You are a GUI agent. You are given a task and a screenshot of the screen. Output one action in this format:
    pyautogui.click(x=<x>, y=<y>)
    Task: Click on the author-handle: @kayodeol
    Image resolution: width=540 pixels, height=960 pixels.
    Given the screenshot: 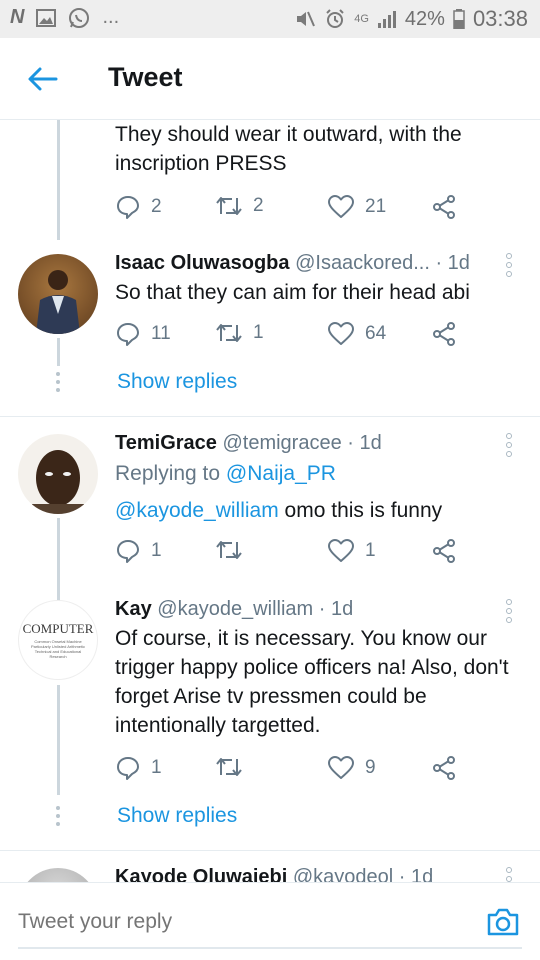 What is the action you would take?
    pyautogui.click(x=343, y=874)
    